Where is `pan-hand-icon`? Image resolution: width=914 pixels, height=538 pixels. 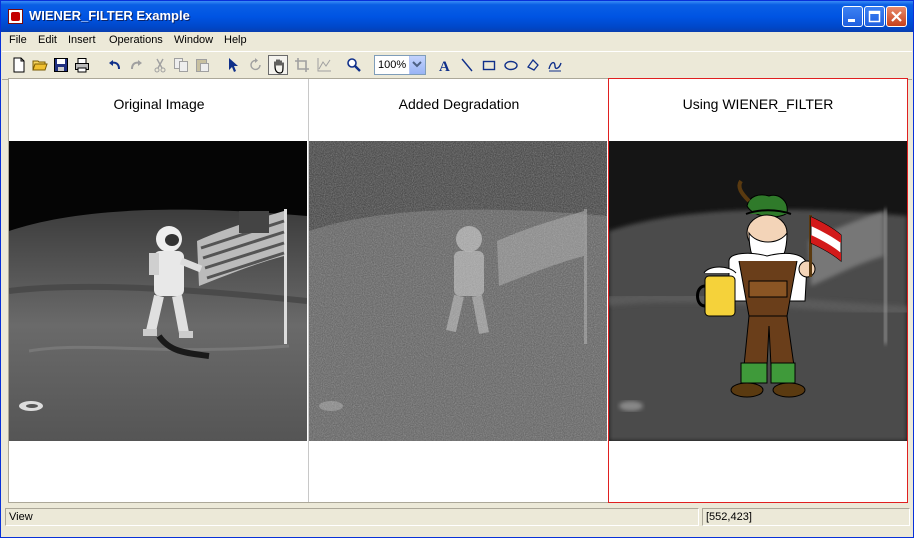 pan-hand-icon is located at coordinates (279, 66).